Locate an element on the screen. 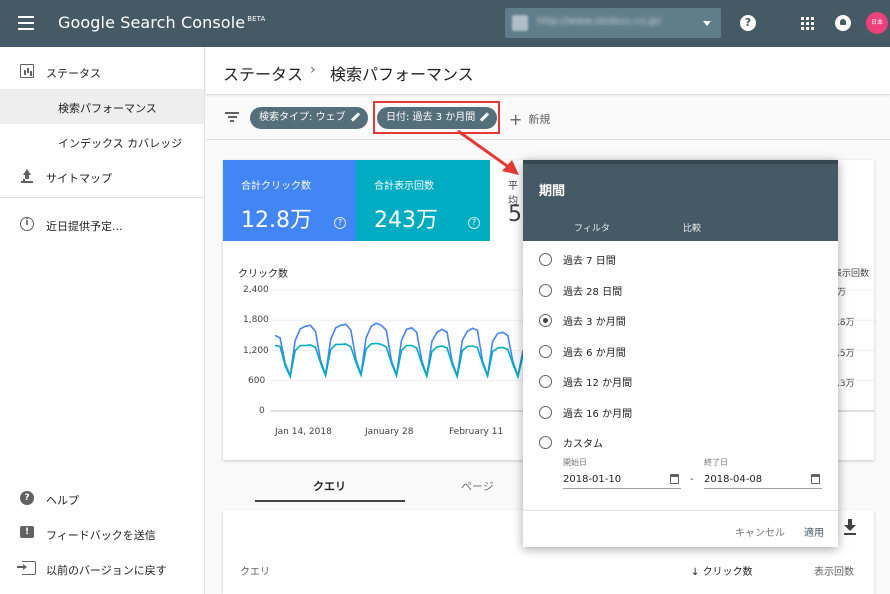  tab-compare: 比較 is located at coordinates (692, 227).